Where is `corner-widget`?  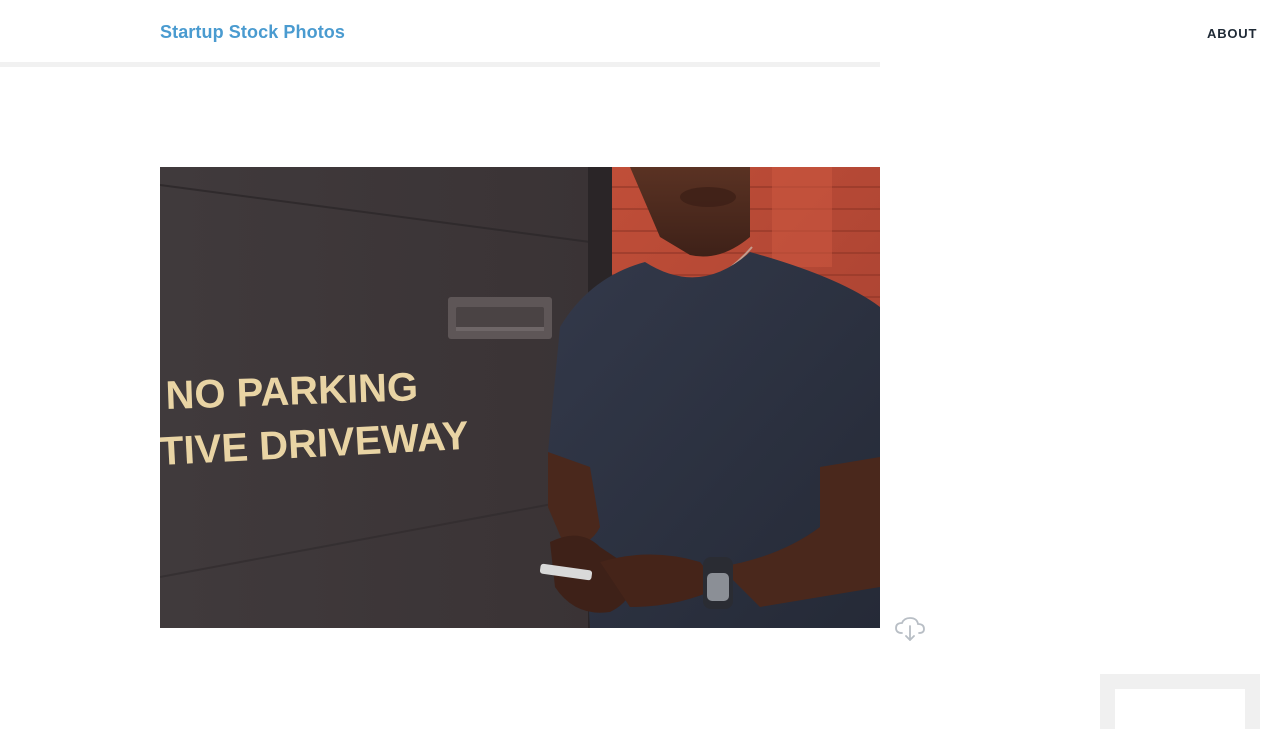
corner-widget is located at coordinates (1180, 701).